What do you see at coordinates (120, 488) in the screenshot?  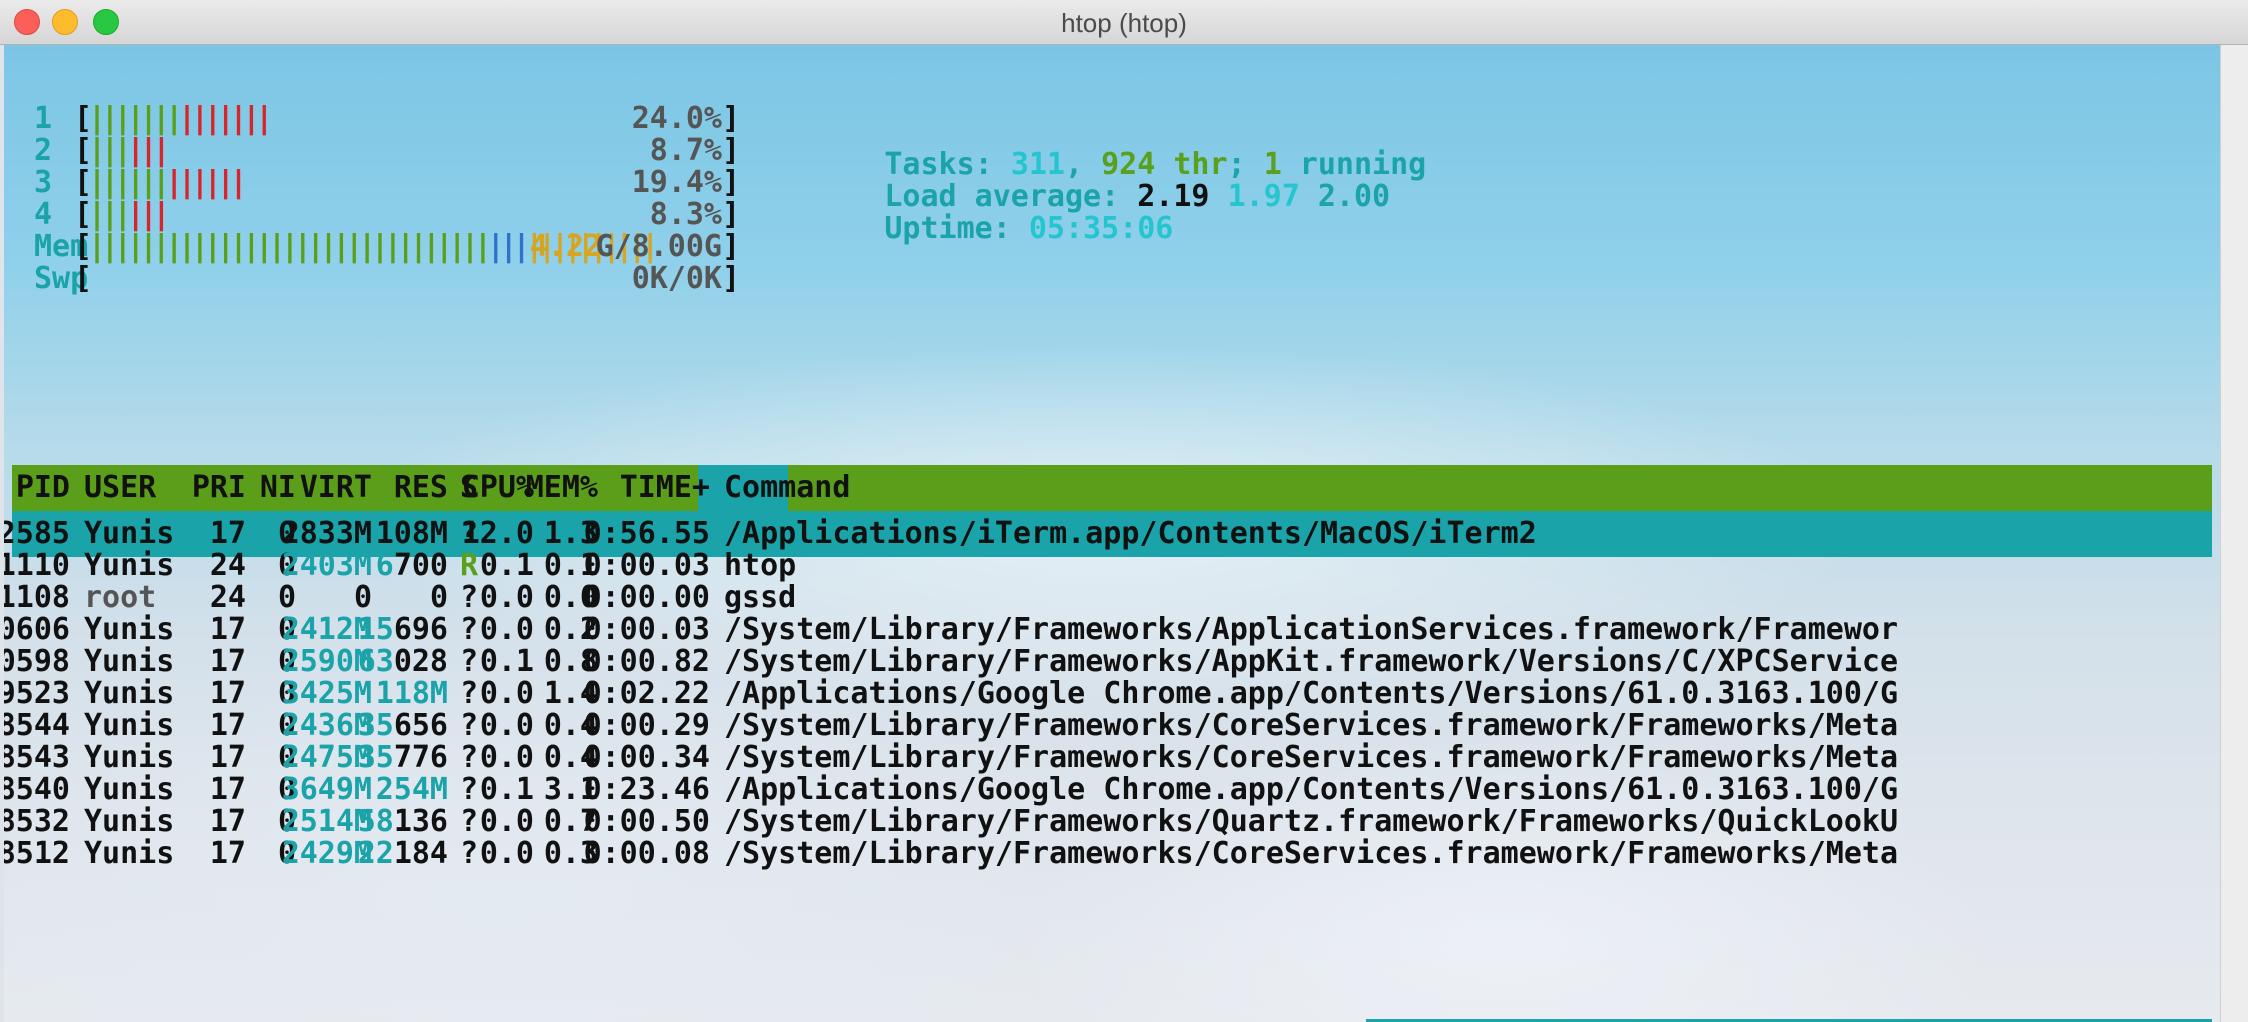 I see `column-header-user: USER` at bounding box center [120, 488].